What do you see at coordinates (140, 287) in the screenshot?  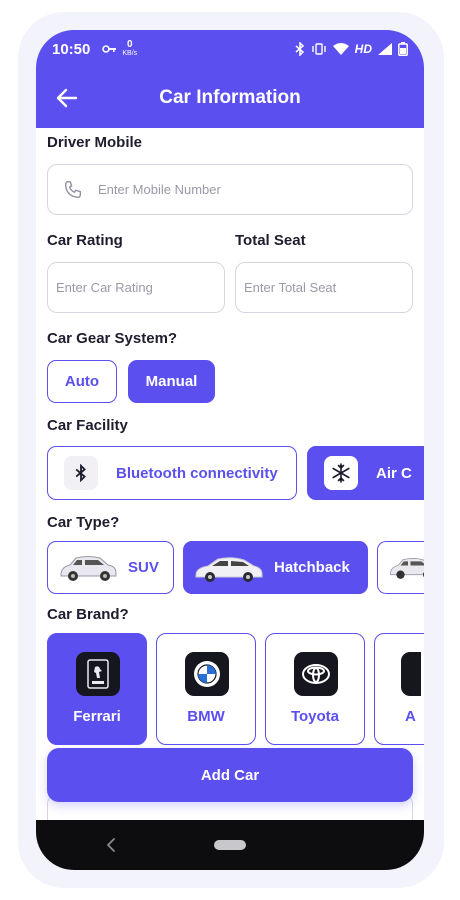 I see `car-rating-input` at bounding box center [140, 287].